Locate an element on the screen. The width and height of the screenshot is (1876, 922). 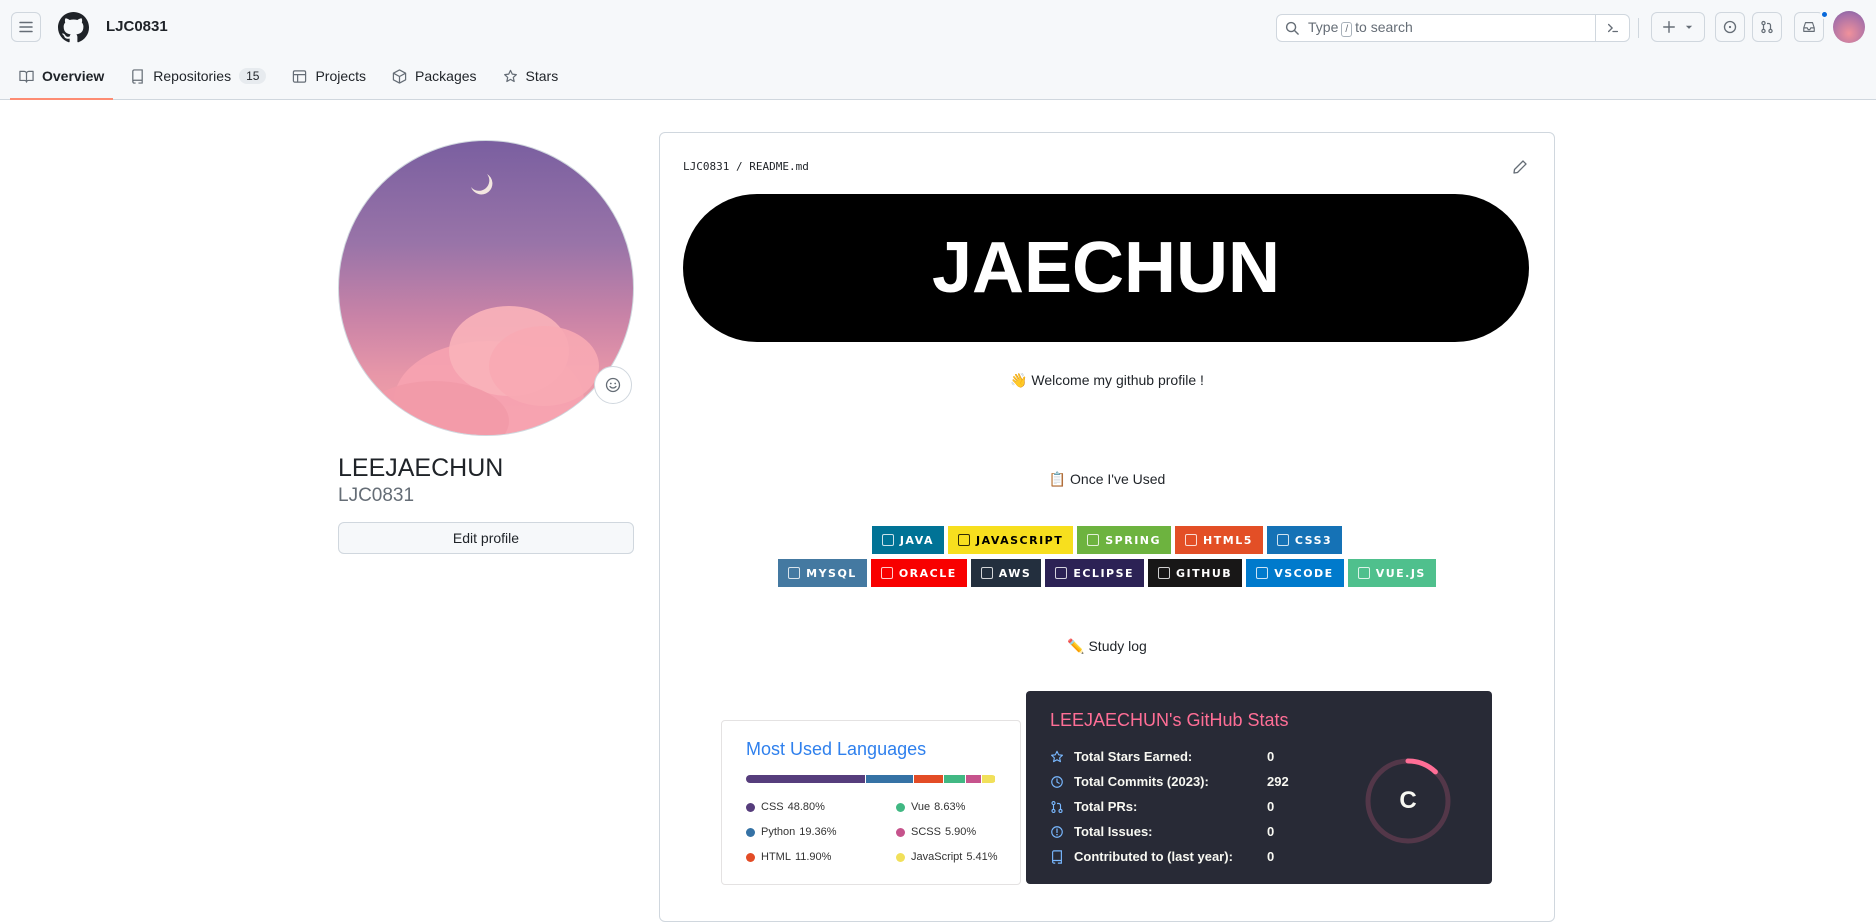
set-status-button is located at coordinates (613, 385).